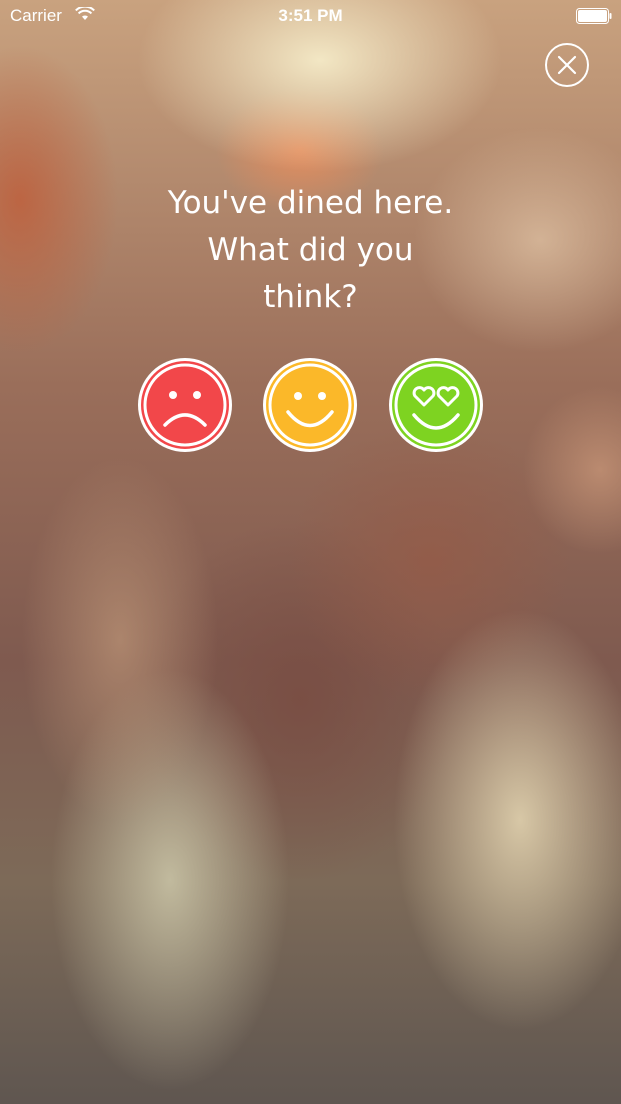 The height and width of the screenshot is (1104, 621). I want to click on rating-ok-button, so click(310, 405).